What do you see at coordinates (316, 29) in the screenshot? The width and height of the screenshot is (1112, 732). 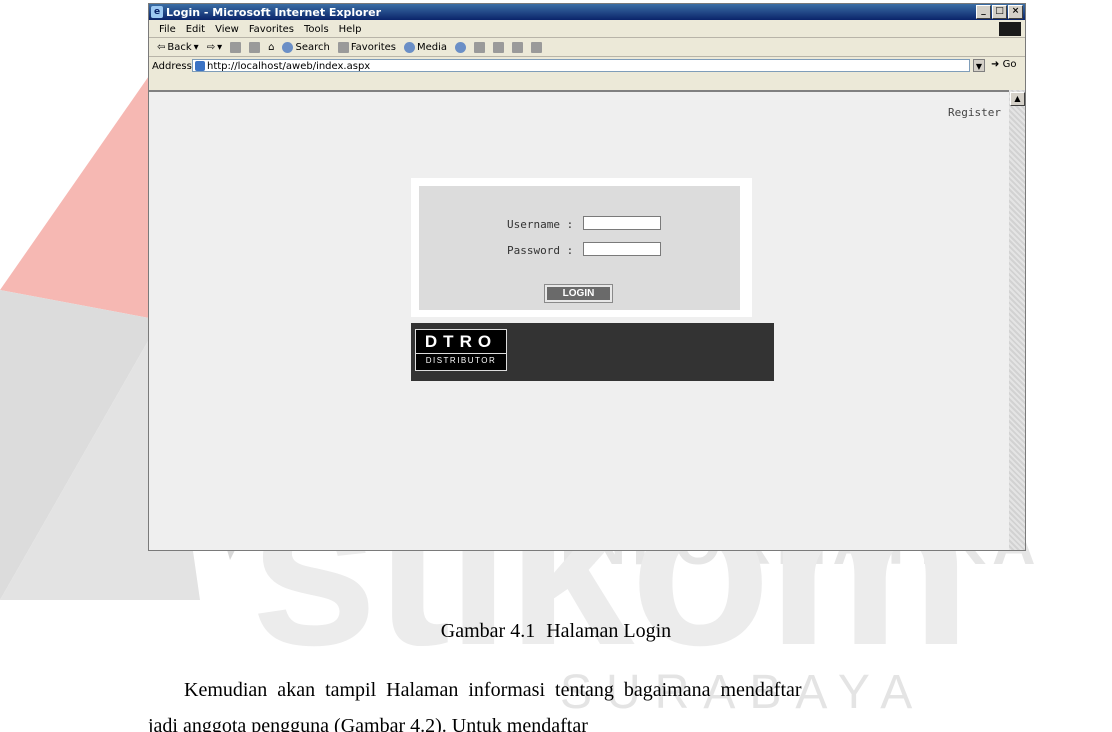 I see `menu-tools: Tools` at bounding box center [316, 29].